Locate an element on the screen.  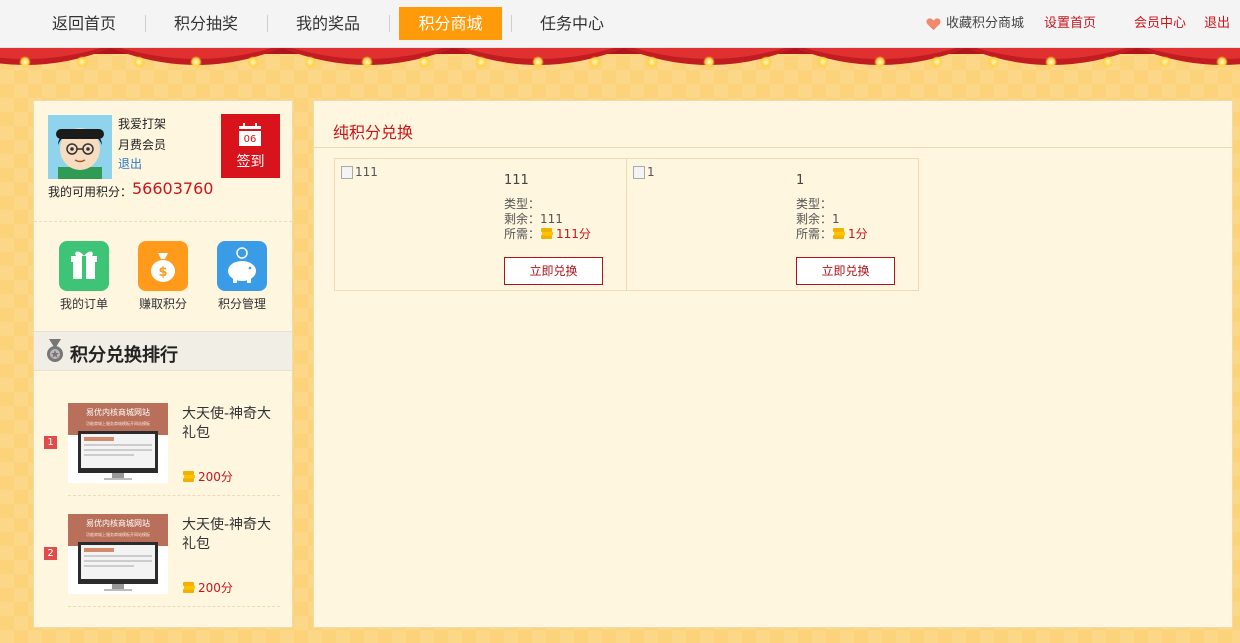
piggy-bank-icon is located at coordinates (242, 266).